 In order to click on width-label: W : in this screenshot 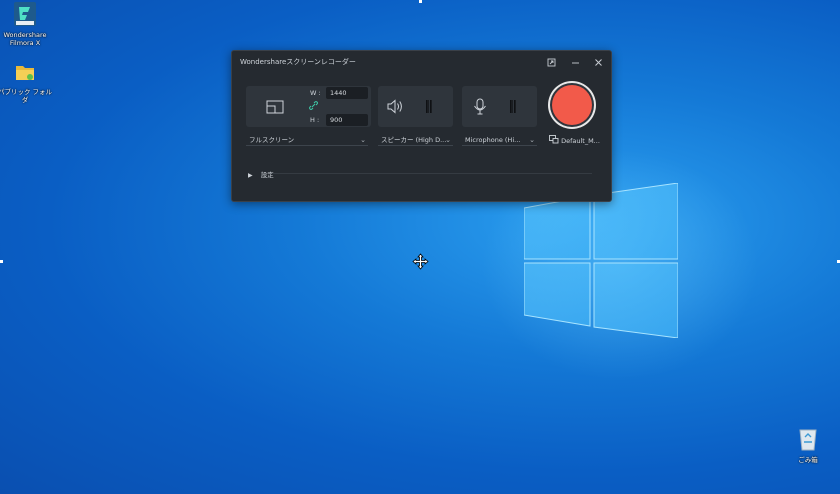, I will do `click(315, 93)`.